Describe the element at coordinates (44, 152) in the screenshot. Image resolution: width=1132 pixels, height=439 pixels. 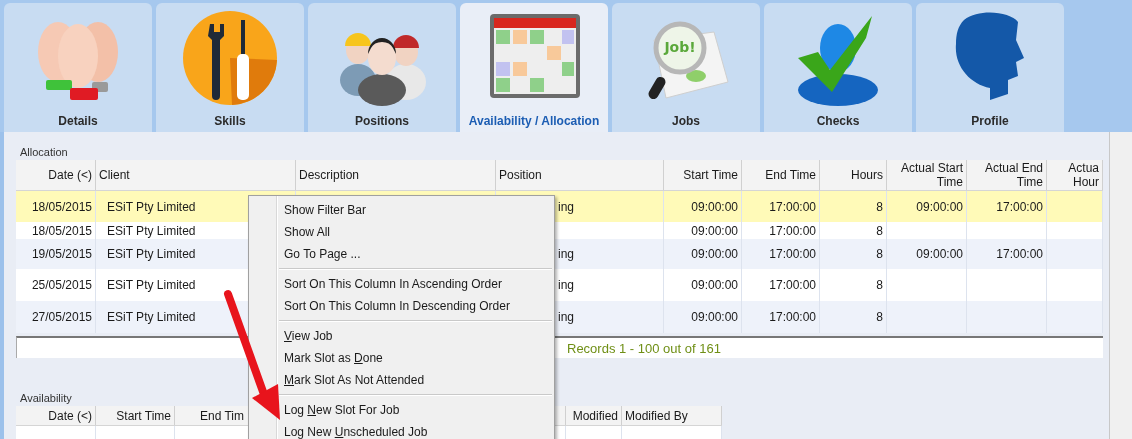
I see `section-title: Allocation` at that location.